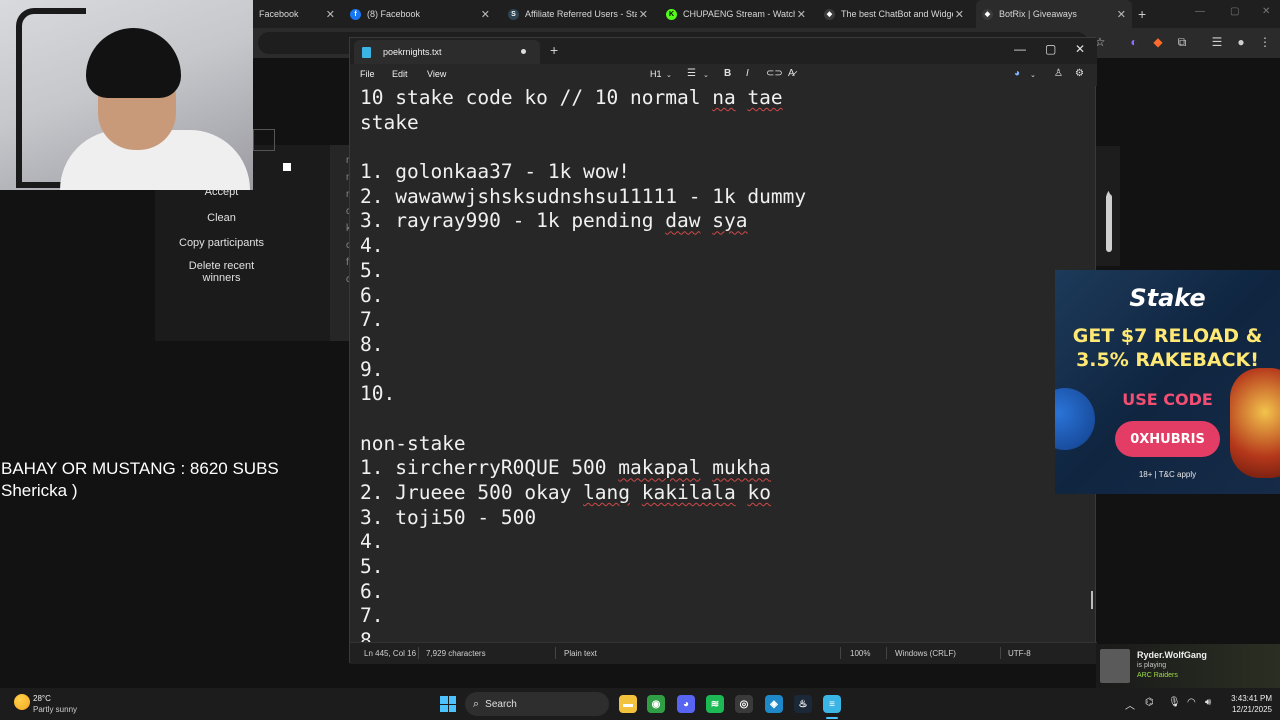  What do you see at coordinates (832, 704) in the screenshot?
I see `notepad-icon: ≡` at bounding box center [832, 704].